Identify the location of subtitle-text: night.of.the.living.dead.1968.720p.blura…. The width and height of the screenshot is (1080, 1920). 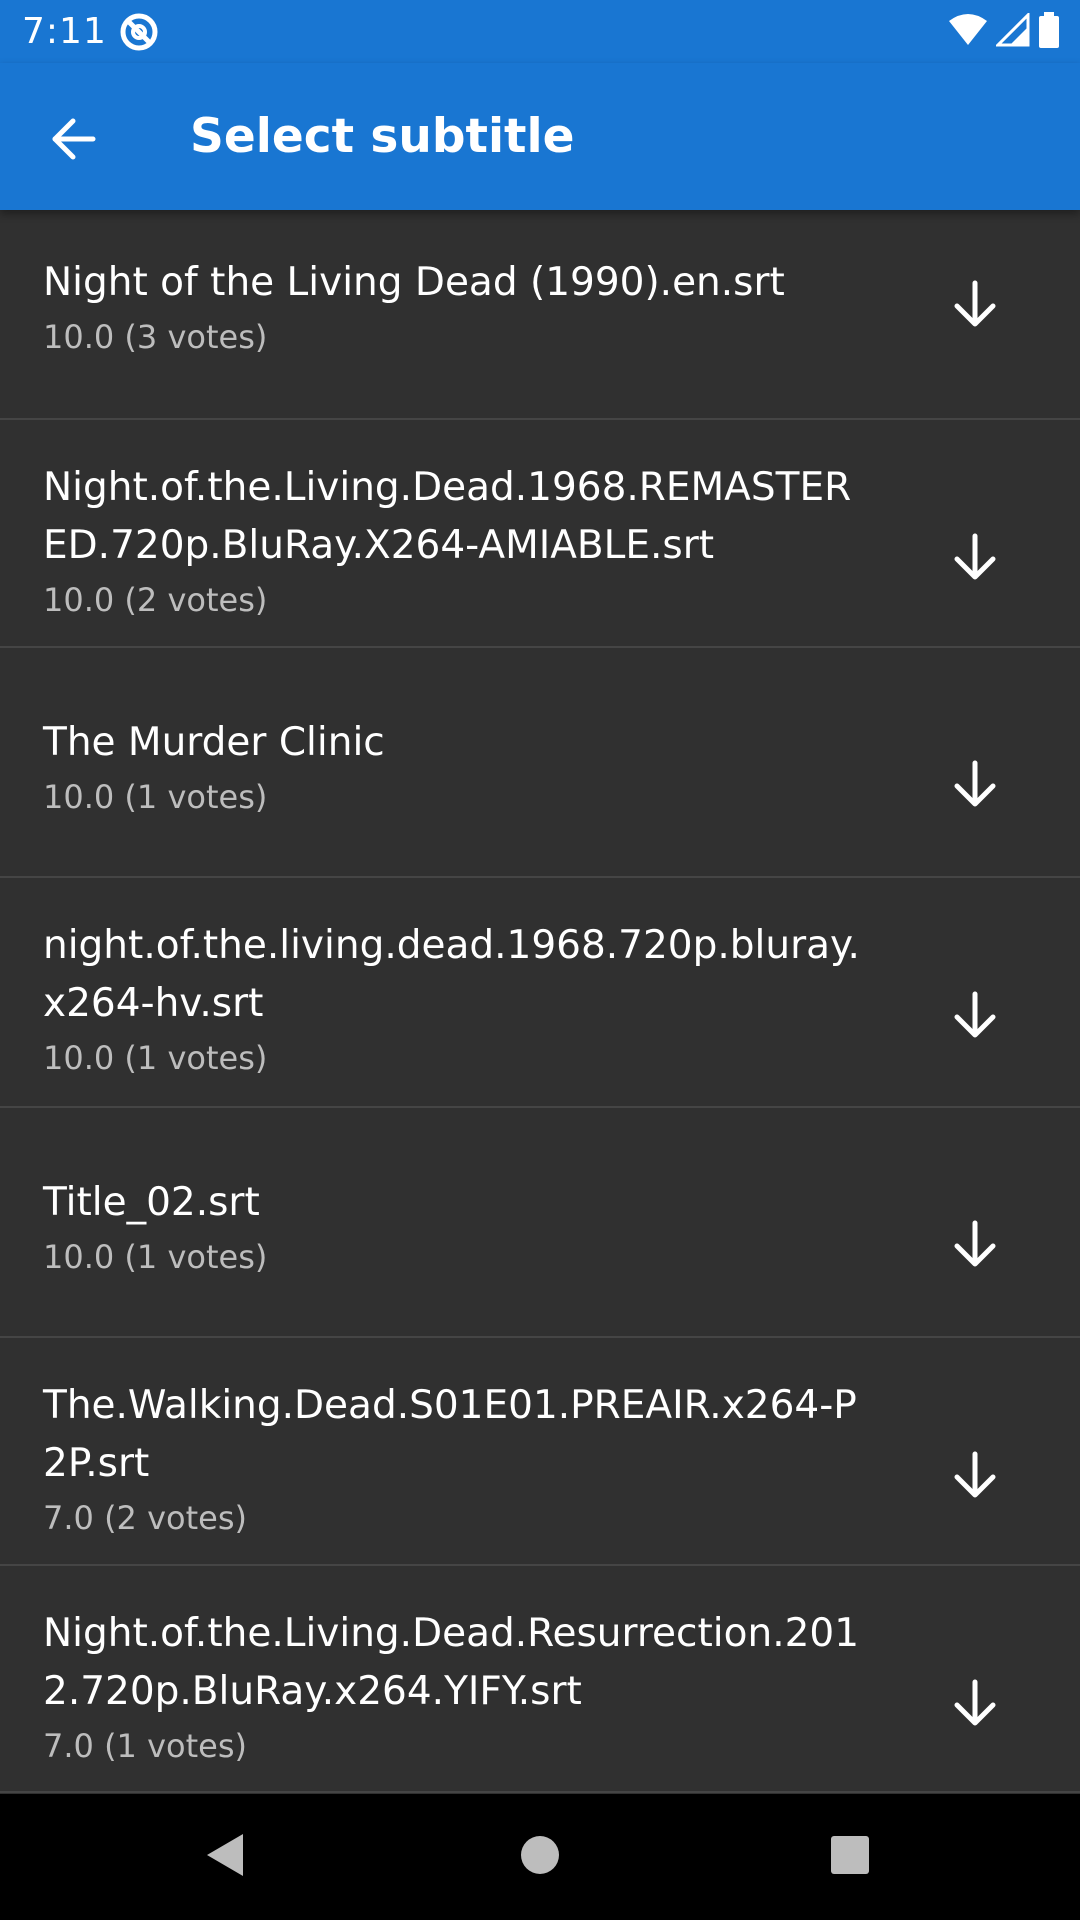
(458, 999).